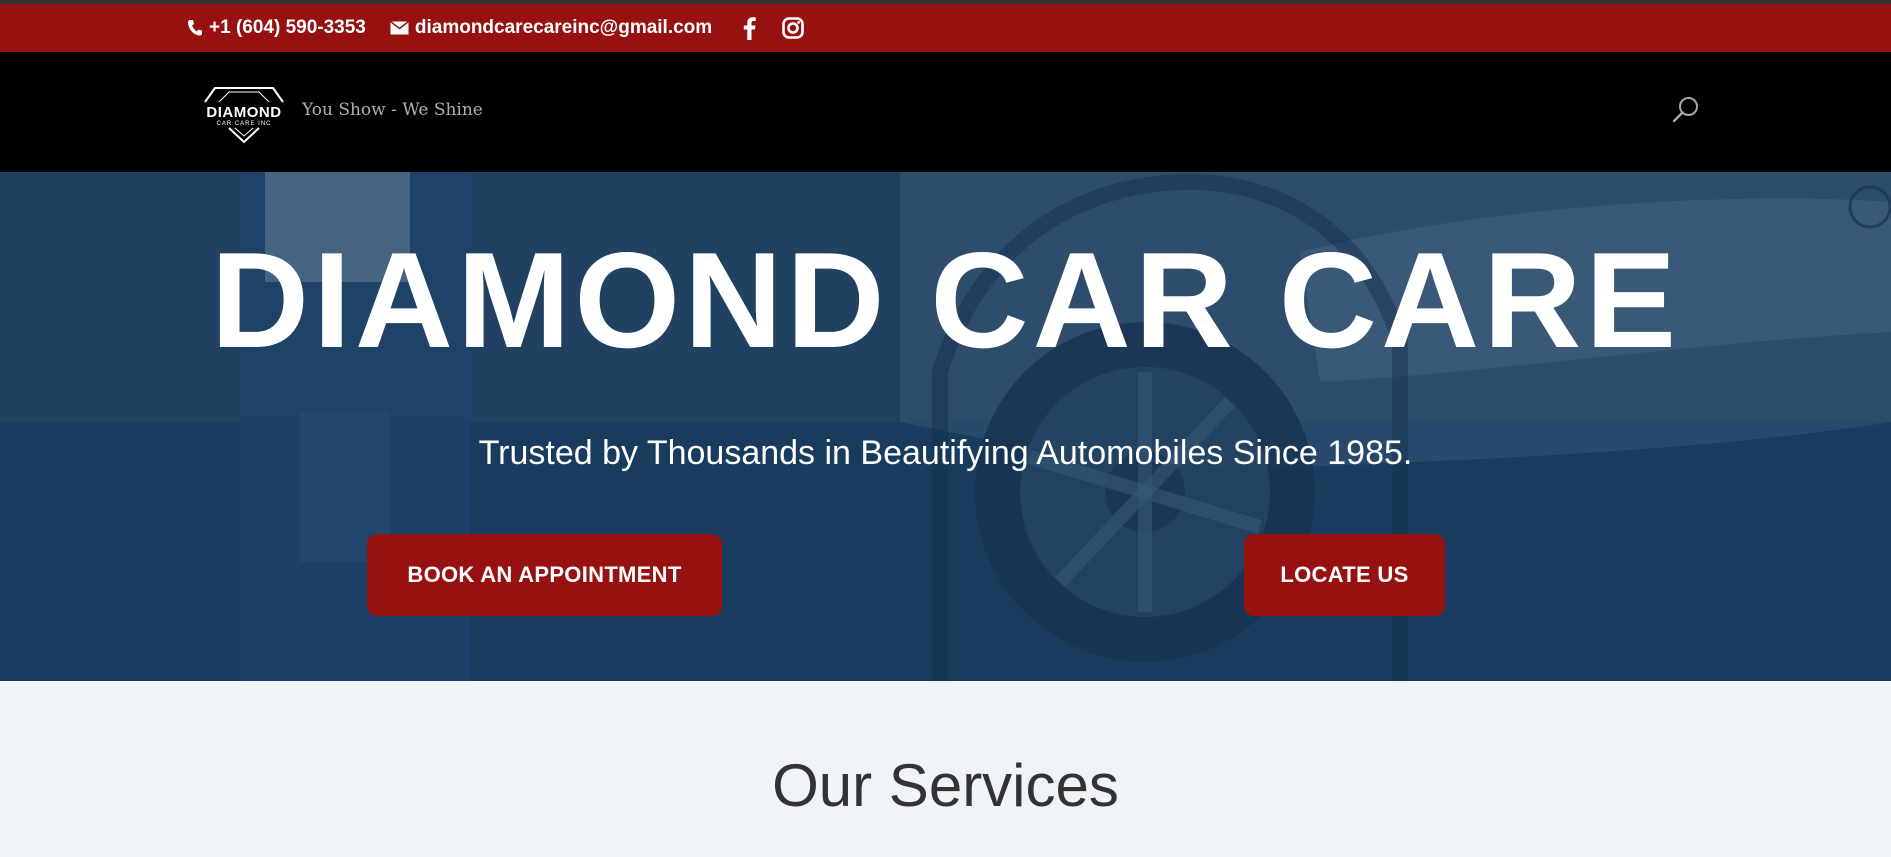  Describe the element at coordinates (244, 124) in the screenshot. I see `logo-subtext: CAR CARE INC` at that location.